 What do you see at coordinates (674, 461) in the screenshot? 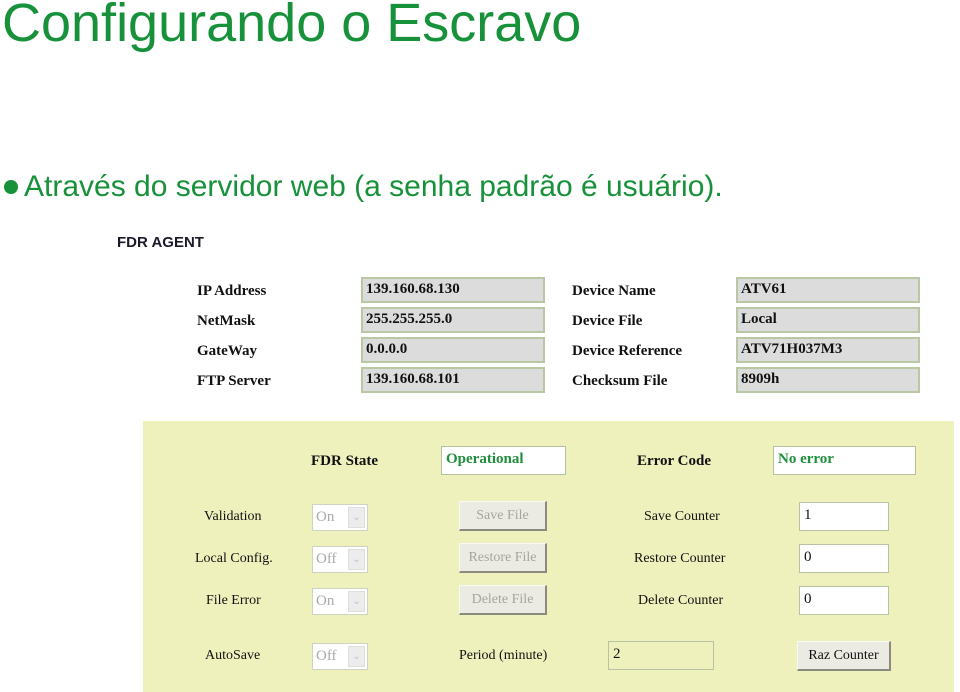
I see `error-code-label: Error Code` at bounding box center [674, 461].